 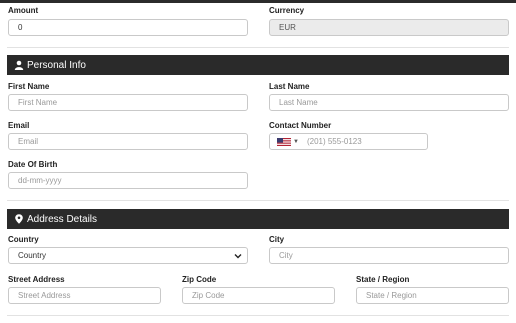 What do you see at coordinates (128, 255) in the screenshot?
I see `country-select: Country` at bounding box center [128, 255].